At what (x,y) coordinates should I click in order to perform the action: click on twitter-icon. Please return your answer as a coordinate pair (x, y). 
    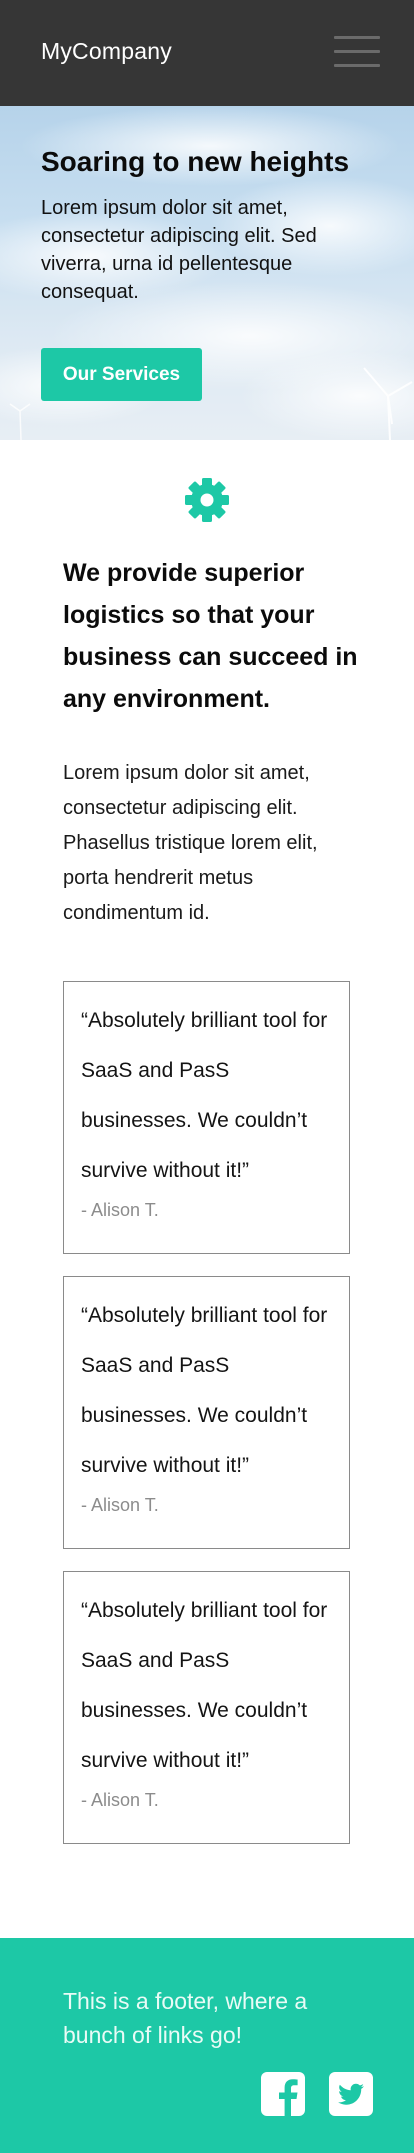
    Looking at the image, I should click on (351, 2094).